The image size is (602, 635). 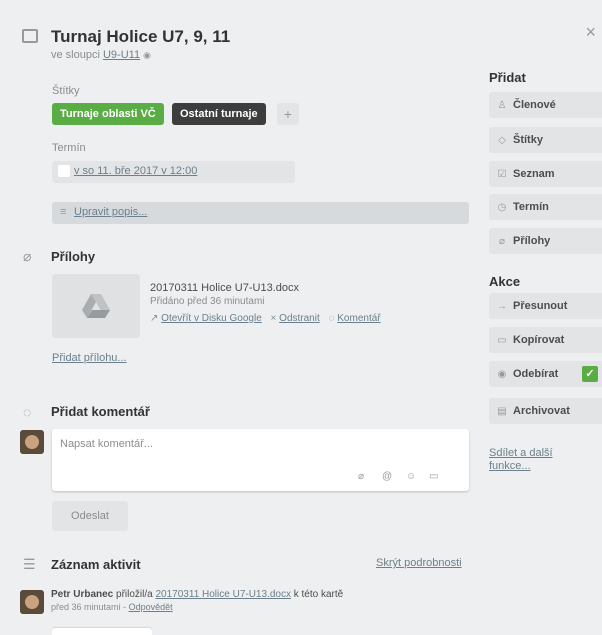 I want to click on open-in-drive-link: Otevřít v Disku Google, so click(x=211, y=318).